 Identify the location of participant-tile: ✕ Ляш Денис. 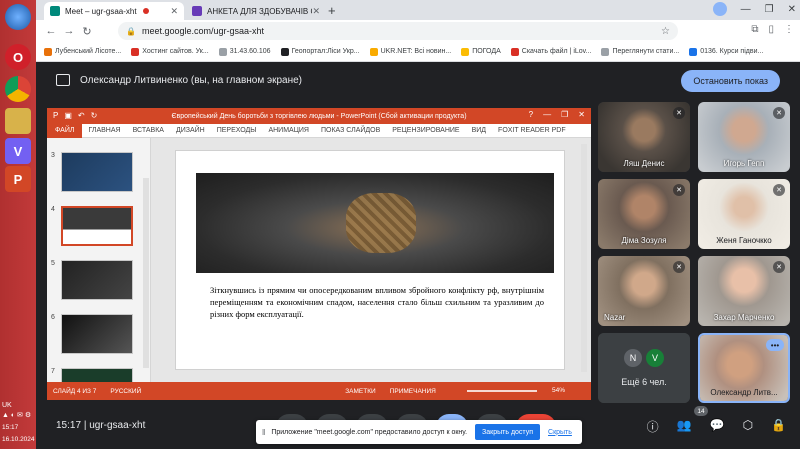
(644, 137).